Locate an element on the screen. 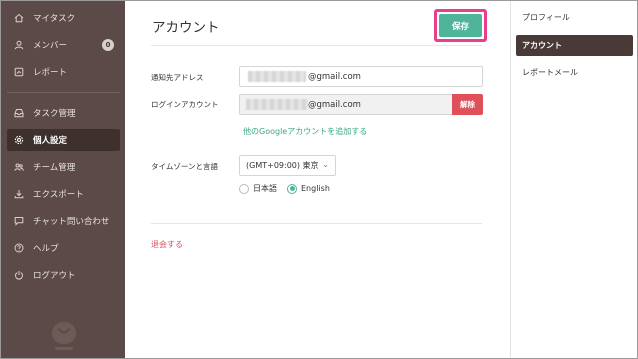 The height and width of the screenshot is (359, 638). chevron-down-icon: ⌄ is located at coordinates (325, 164).